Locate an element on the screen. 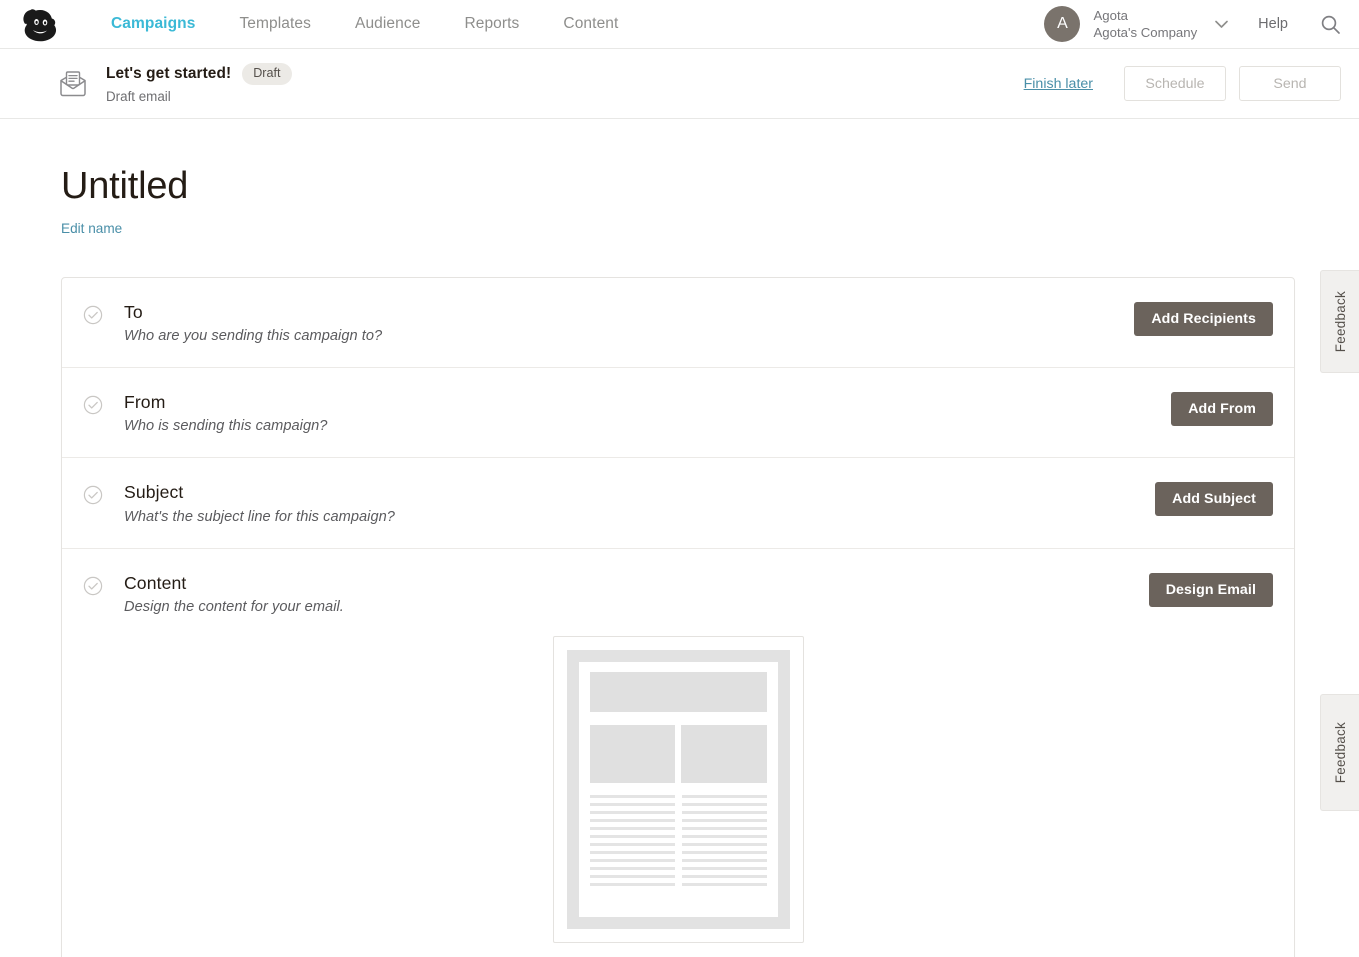 The height and width of the screenshot is (957, 1359). email-template-thumbnail is located at coordinates (678, 789).